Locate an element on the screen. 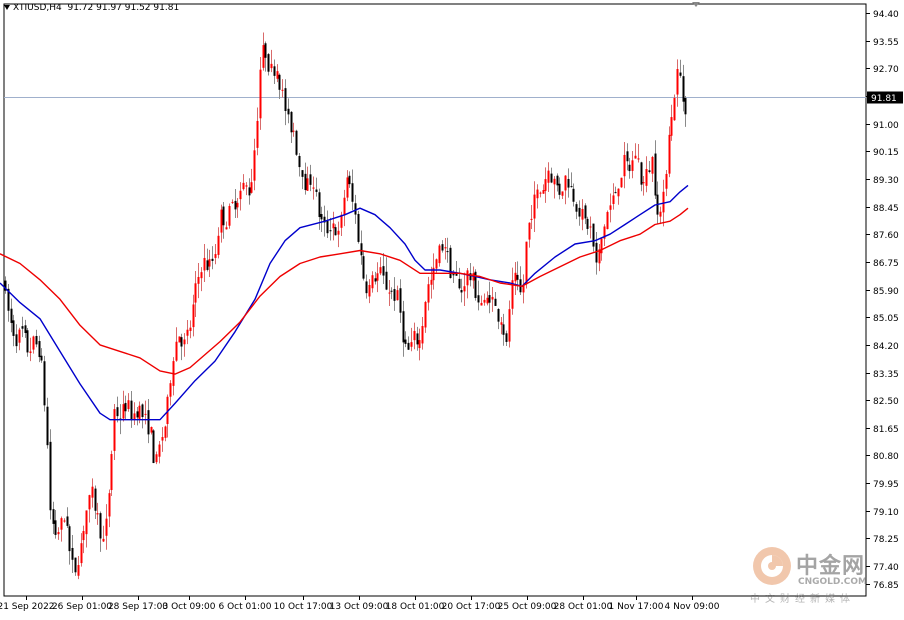 The height and width of the screenshot is (620, 904). symbol-timeframe: XTIUSD,H4 is located at coordinates (37, 8).